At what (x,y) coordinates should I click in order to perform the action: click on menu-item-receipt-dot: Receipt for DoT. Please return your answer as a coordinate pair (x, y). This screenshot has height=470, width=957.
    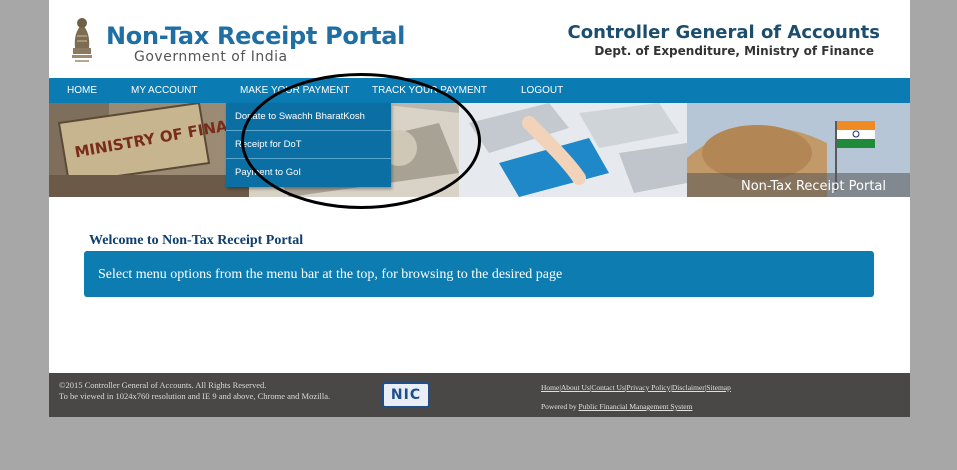
    Looking at the image, I should click on (308, 145).